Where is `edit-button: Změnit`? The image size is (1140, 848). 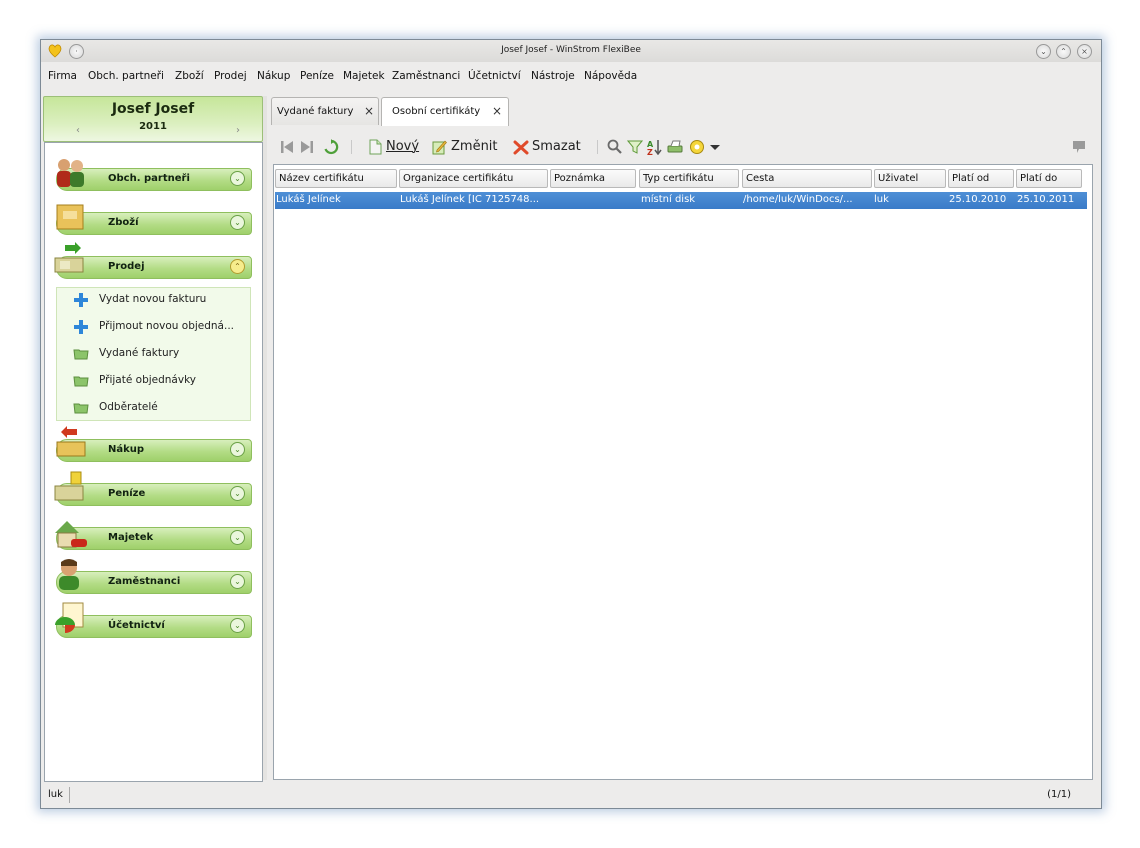 edit-button: Změnit is located at coordinates (467, 147).